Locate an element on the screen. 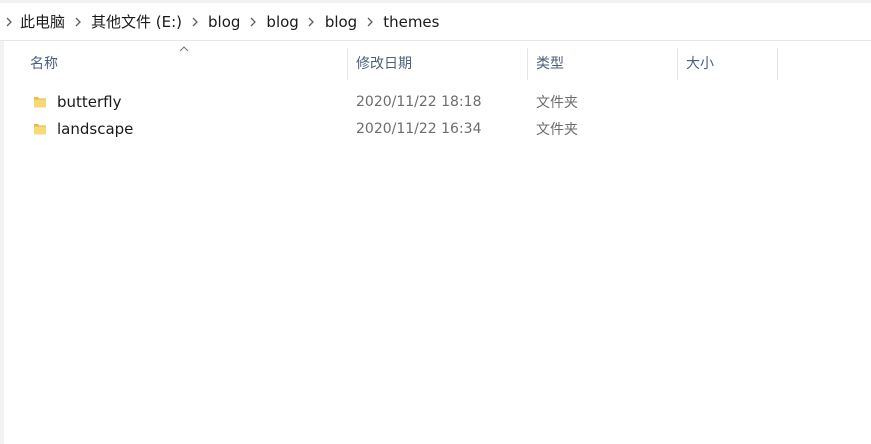  navigation-pane-edge is located at coordinates (2, 242).